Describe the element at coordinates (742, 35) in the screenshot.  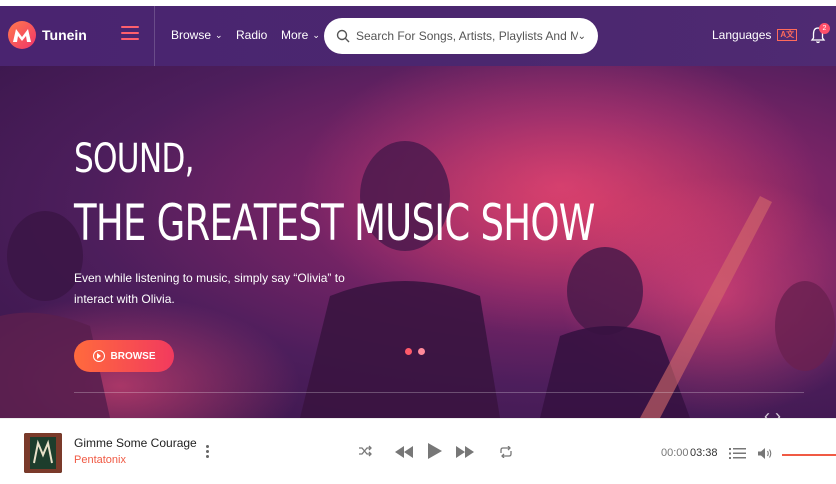
I see `languages-label: Languages` at that location.